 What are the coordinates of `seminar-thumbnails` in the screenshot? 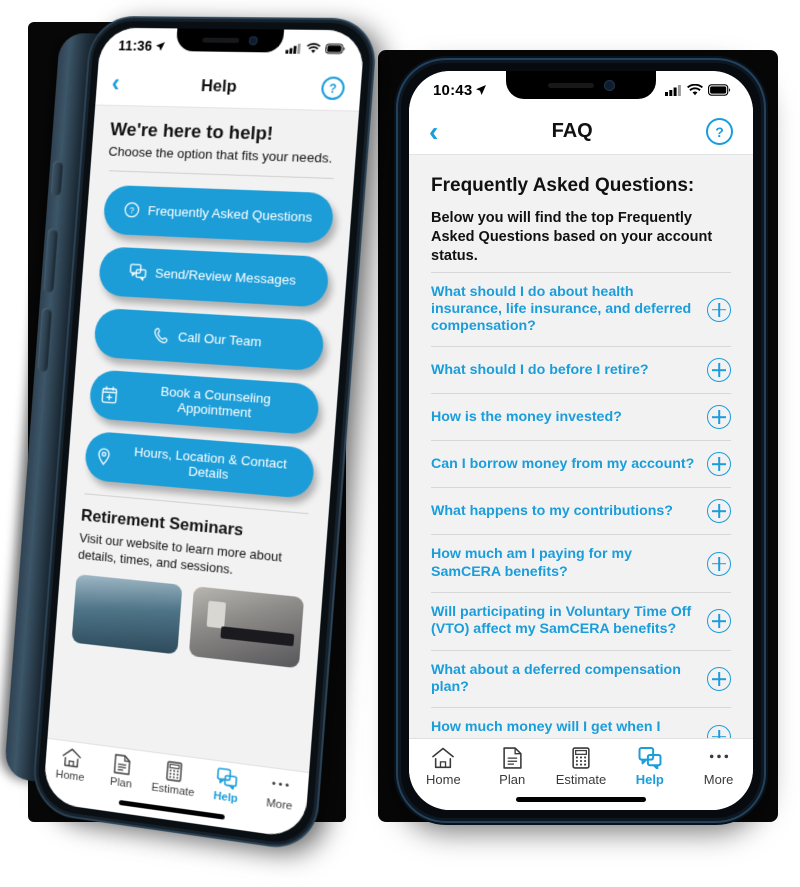 It's located at (188, 621).